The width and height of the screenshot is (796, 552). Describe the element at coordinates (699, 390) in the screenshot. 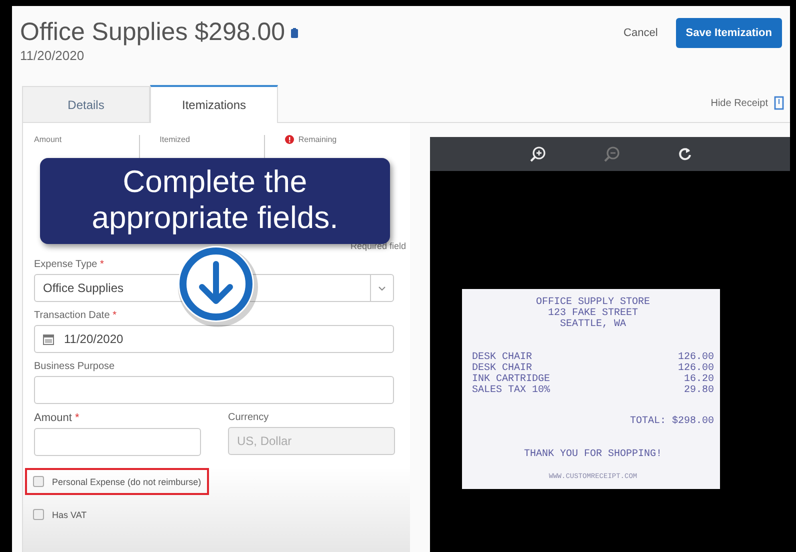

I see `item-price: 29.80` at that location.